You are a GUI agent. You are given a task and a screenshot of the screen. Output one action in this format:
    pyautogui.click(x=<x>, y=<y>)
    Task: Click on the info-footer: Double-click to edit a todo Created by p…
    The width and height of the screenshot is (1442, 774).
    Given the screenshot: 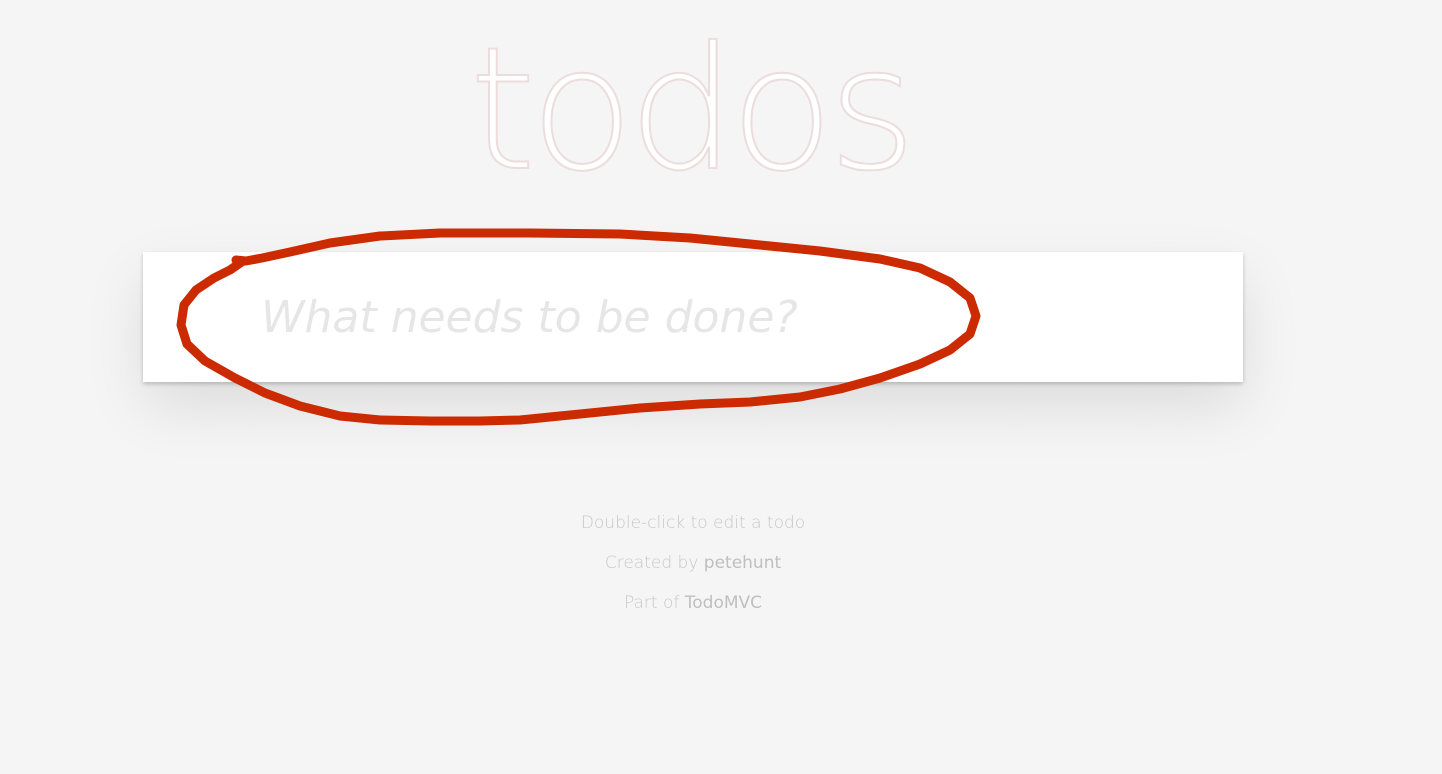 What is the action you would take?
    pyautogui.click(x=693, y=568)
    